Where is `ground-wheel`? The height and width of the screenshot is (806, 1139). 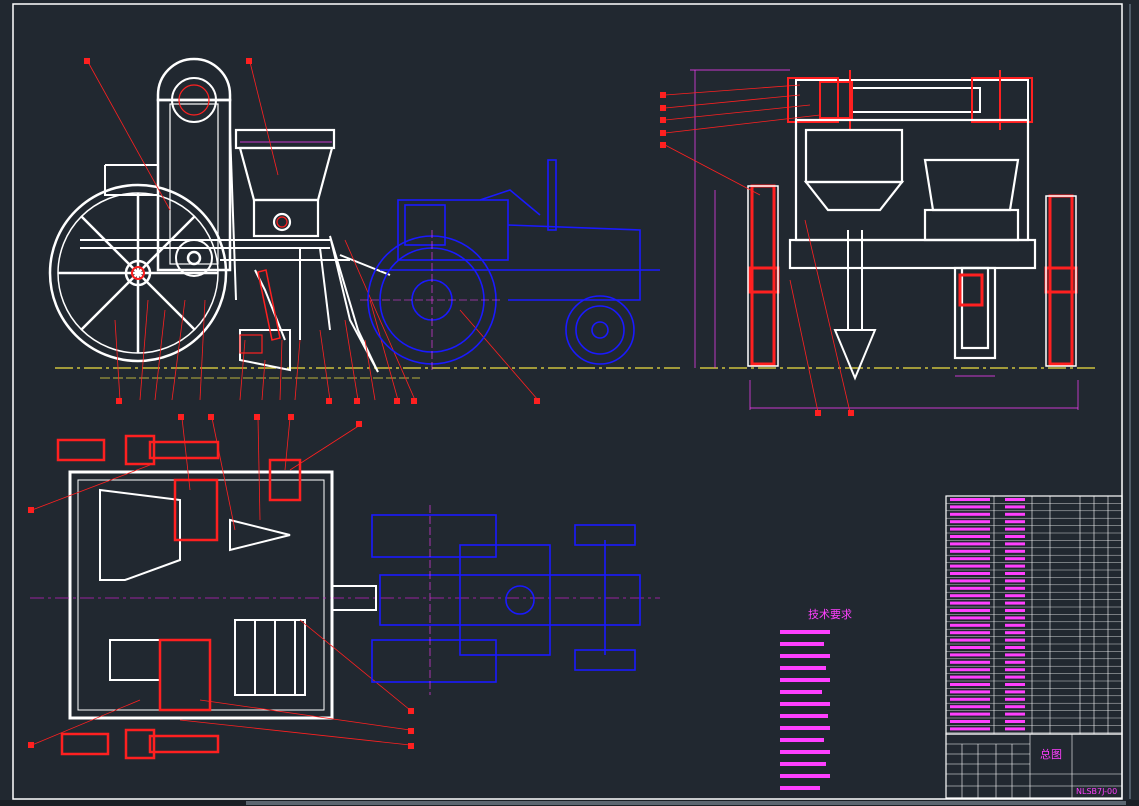
ground-wheel is located at coordinates (138, 273).